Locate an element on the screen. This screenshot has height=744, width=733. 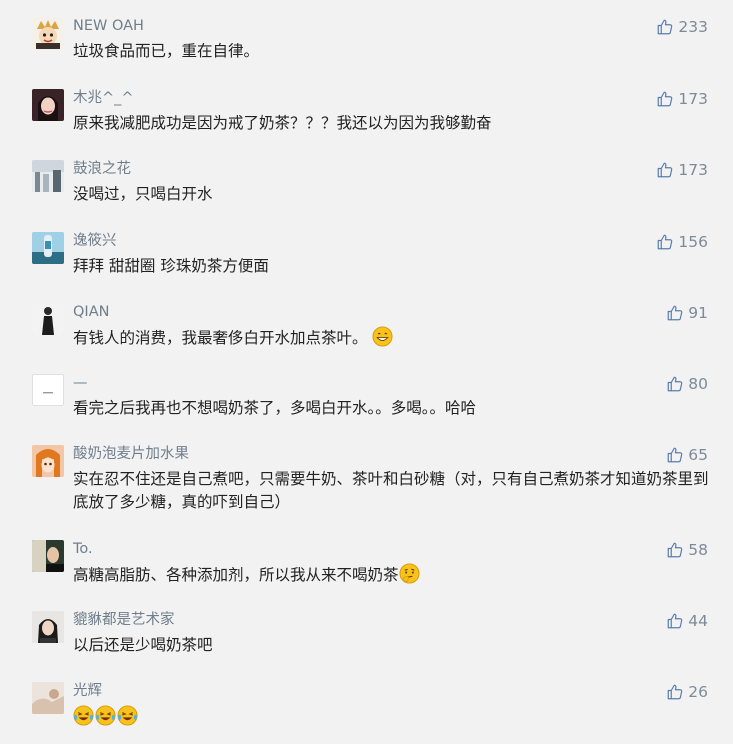
username: 光辉 is located at coordinates (87, 691).